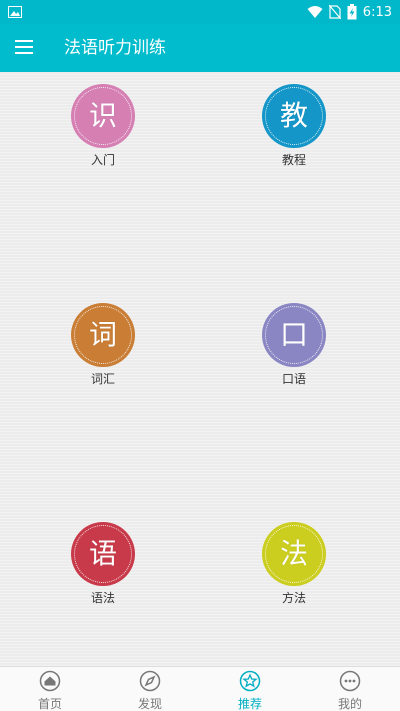 The height and width of the screenshot is (711, 400). Describe the element at coordinates (102, 598) in the screenshot. I see `tile-label: 语法` at that location.